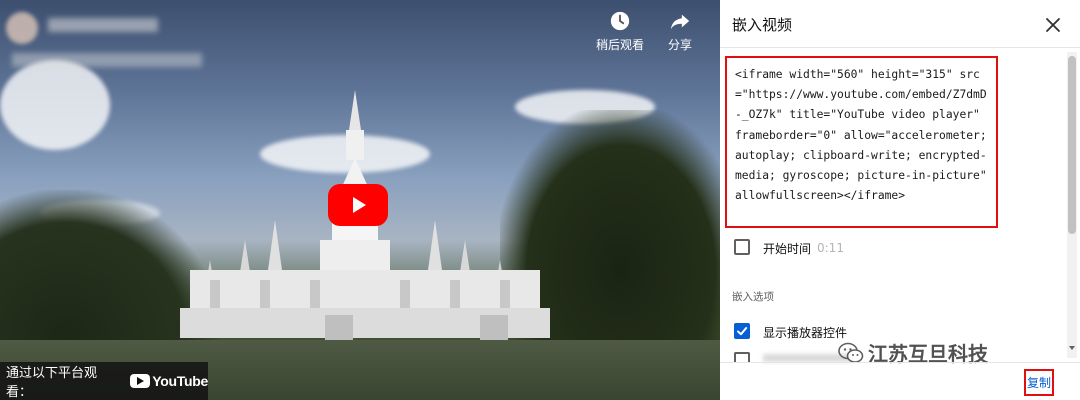 The height and width of the screenshot is (400, 1080). I want to click on scrollbar-thumb, so click(1072, 145).